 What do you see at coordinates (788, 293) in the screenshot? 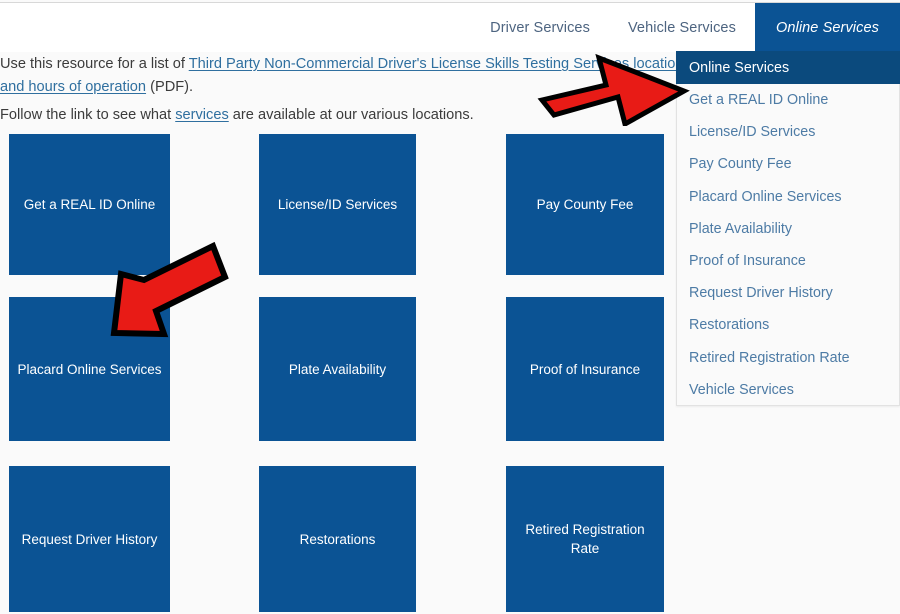
I see `dropdown-item-request-driver-history: Request Driver History` at bounding box center [788, 293].